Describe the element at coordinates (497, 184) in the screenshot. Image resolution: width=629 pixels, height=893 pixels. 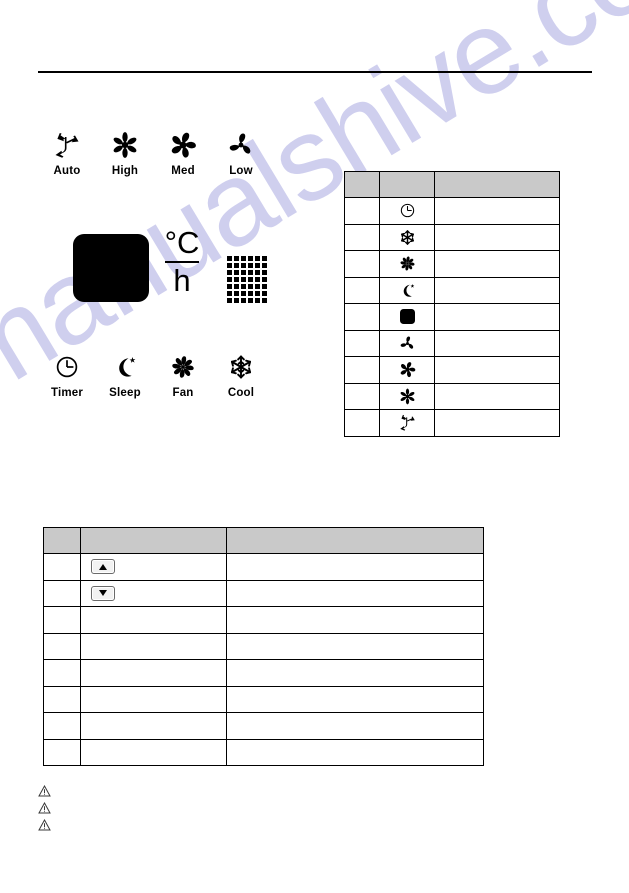
I see `header-col-description` at that location.